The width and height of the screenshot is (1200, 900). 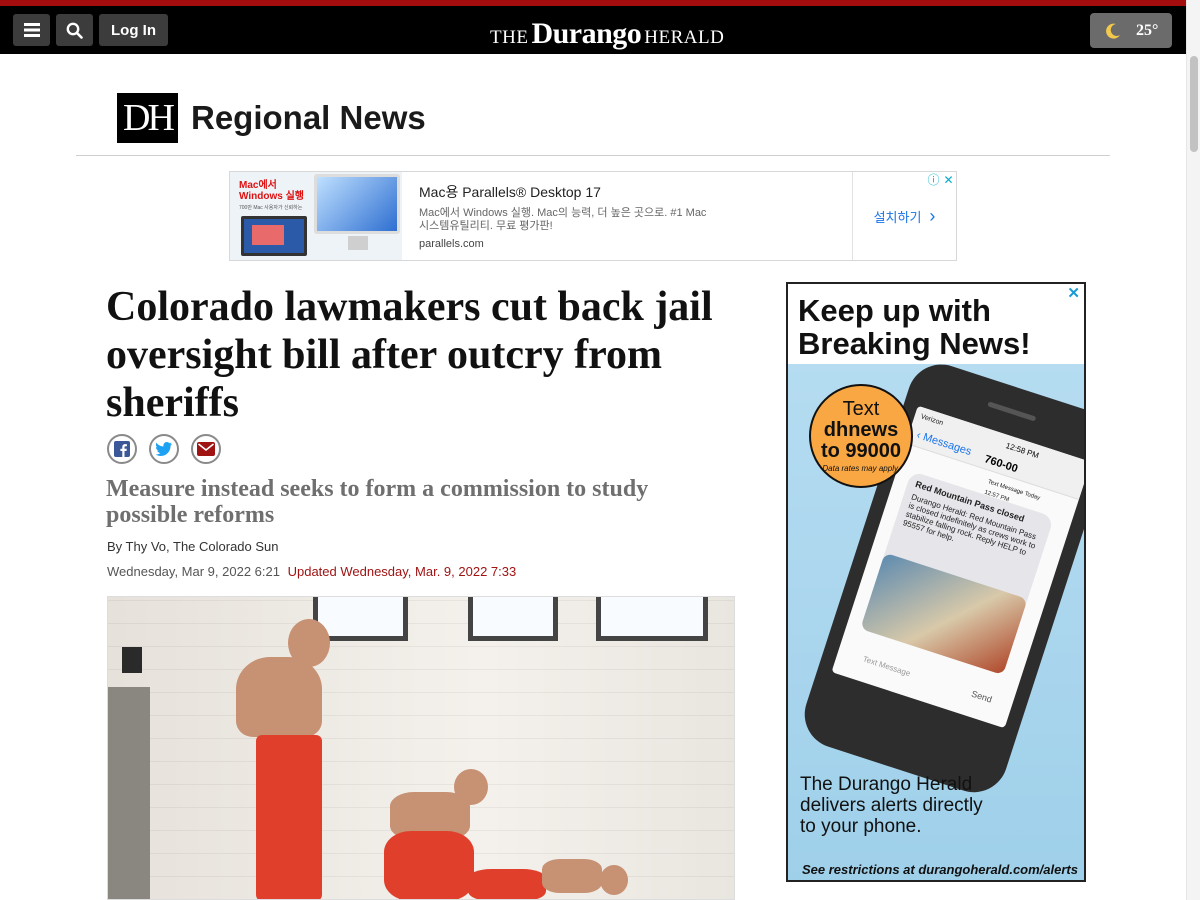 I want to click on site-logo: THE Durango HERALD, so click(x=607, y=33).